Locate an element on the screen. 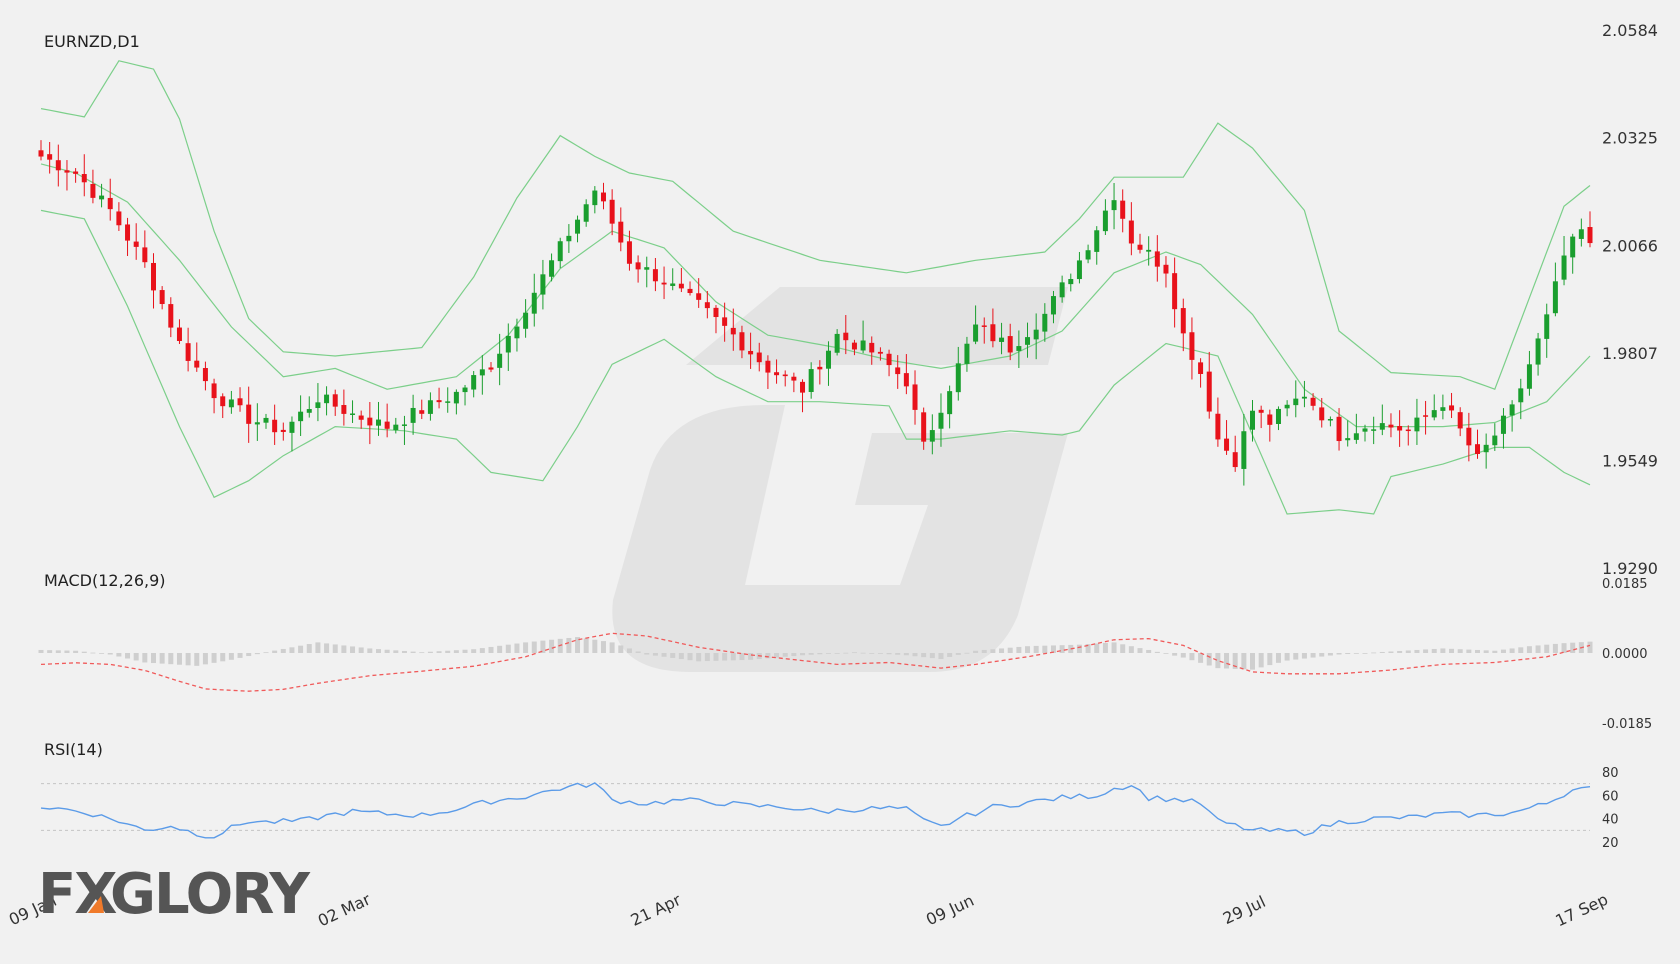 The height and width of the screenshot is (964, 1680). rsi-axis-label: 40 is located at coordinates (1610, 820).